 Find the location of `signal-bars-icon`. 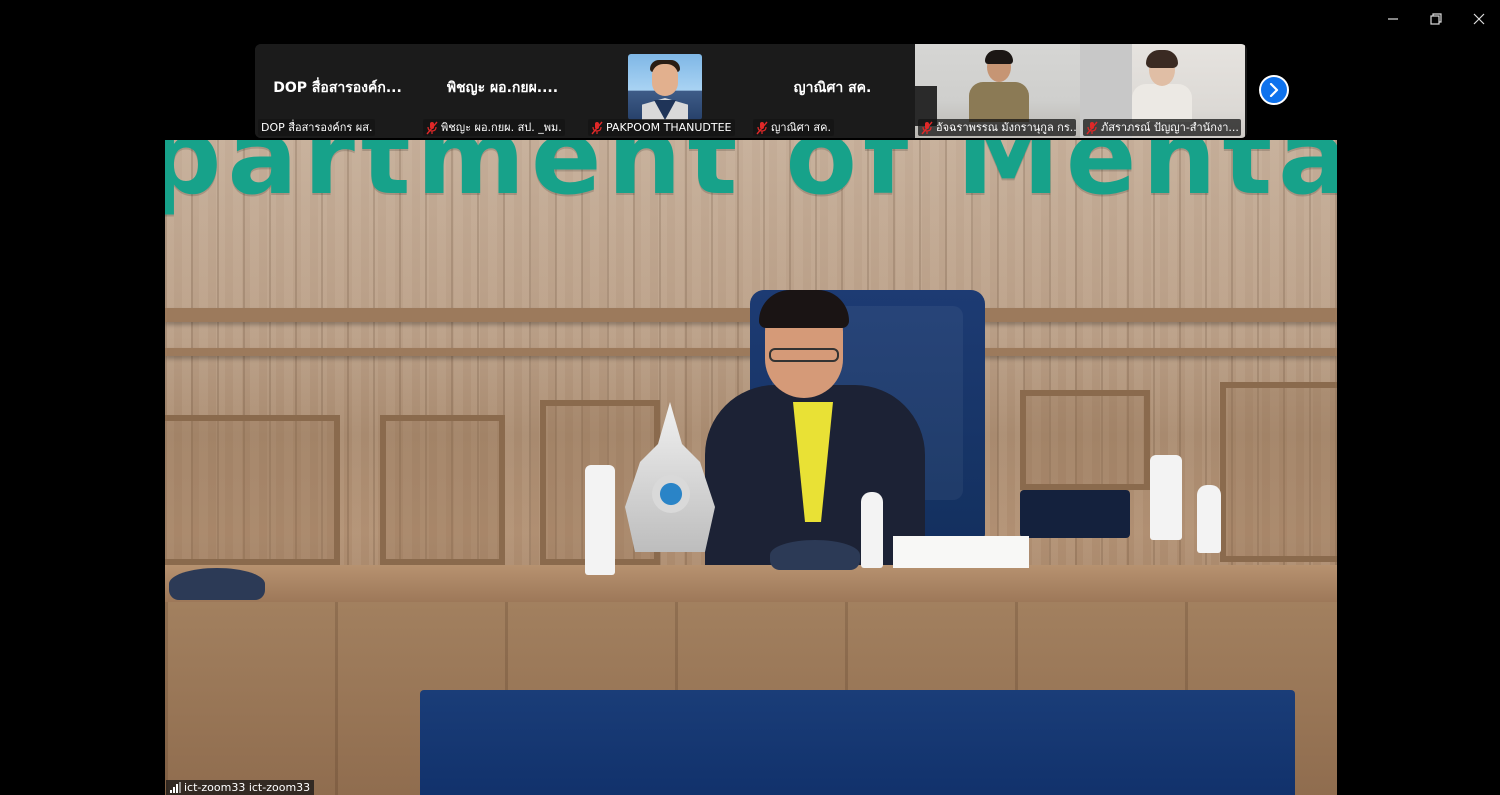

signal-bars-icon is located at coordinates (175, 787).